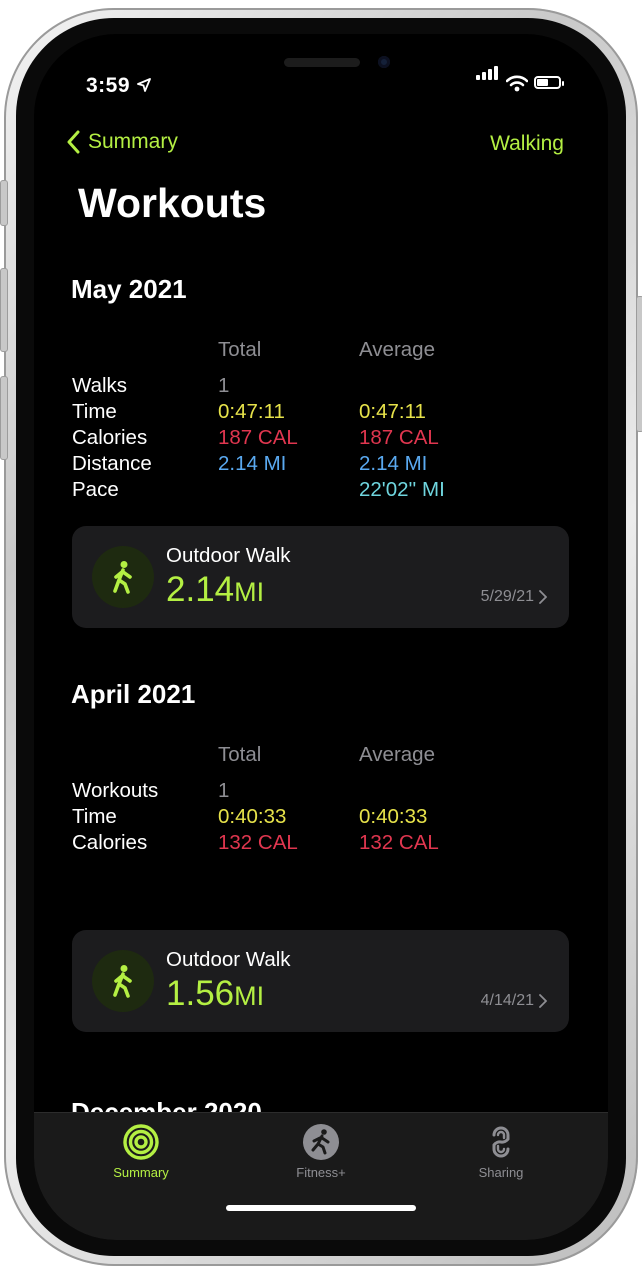 The image size is (642, 1274). Describe the element at coordinates (4, 203) in the screenshot. I see `mute-switch` at that location.